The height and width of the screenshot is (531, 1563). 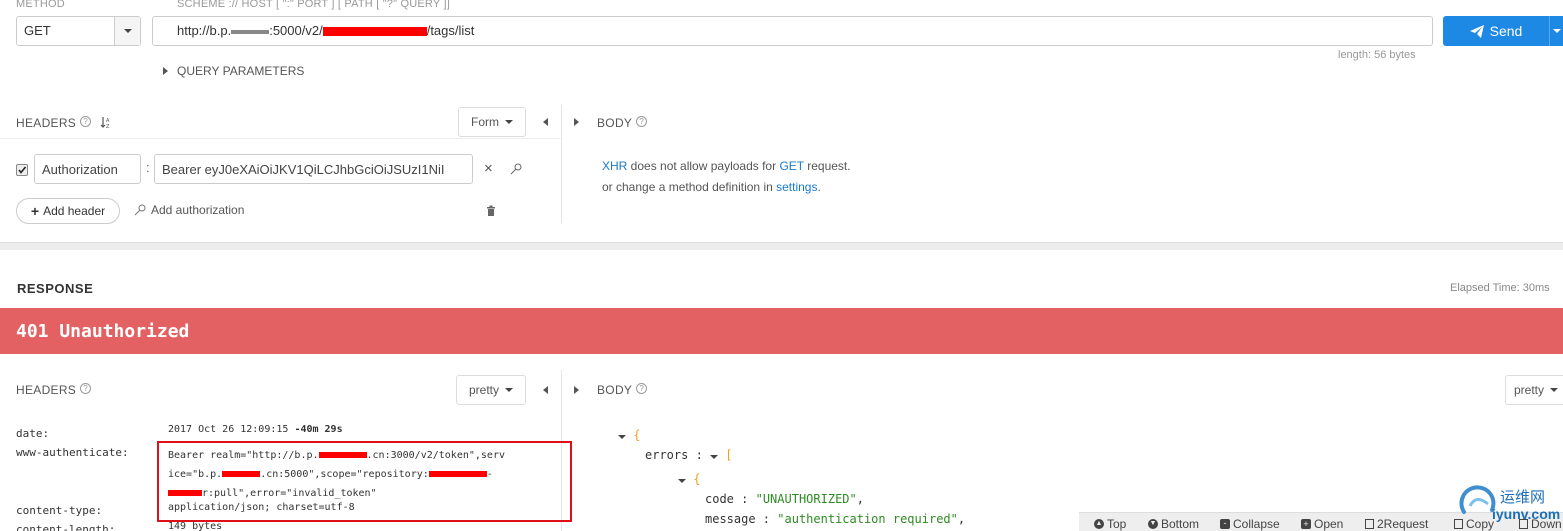 What do you see at coordinates (492, 122) in the screenshot?
I see `form-dropdown: Form` at bounding box center [492, 122].